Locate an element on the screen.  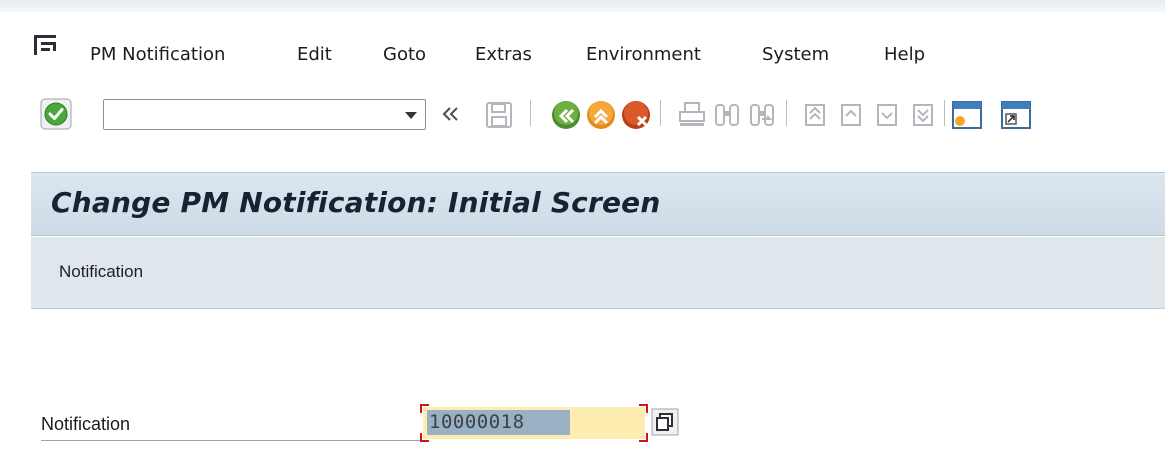
enter-icon is located at coordinates (56, 114).